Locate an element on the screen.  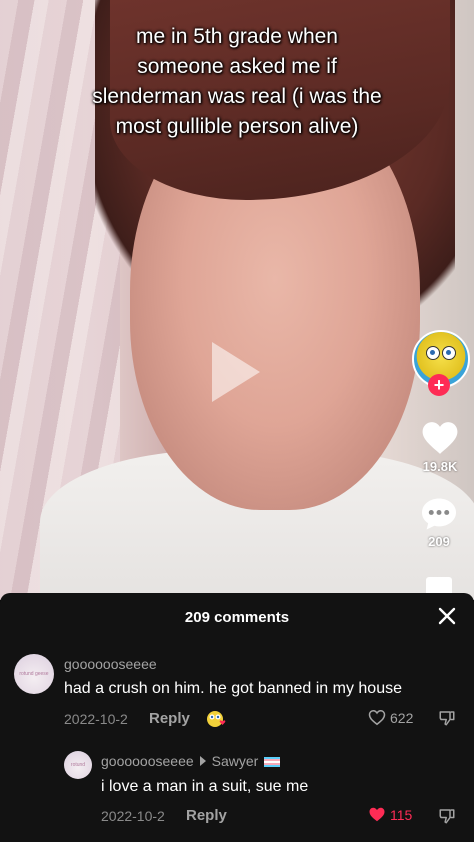
reply-to-username: Sawyer is located at coordinates (235, 761).